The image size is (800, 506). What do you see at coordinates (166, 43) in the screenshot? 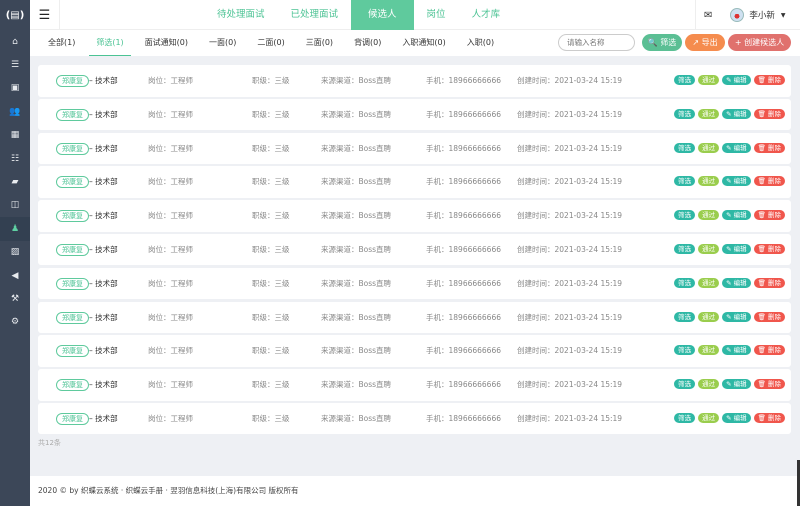
I see `tab-item: 面试通知(0)` at bounding box center [166, 43].